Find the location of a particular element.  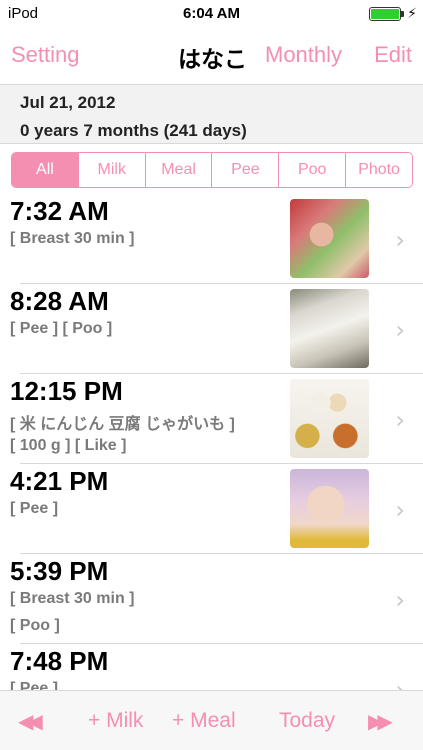

entry-row: 7:48 PM [ Pee ] › is located at coordinates (211, 667).